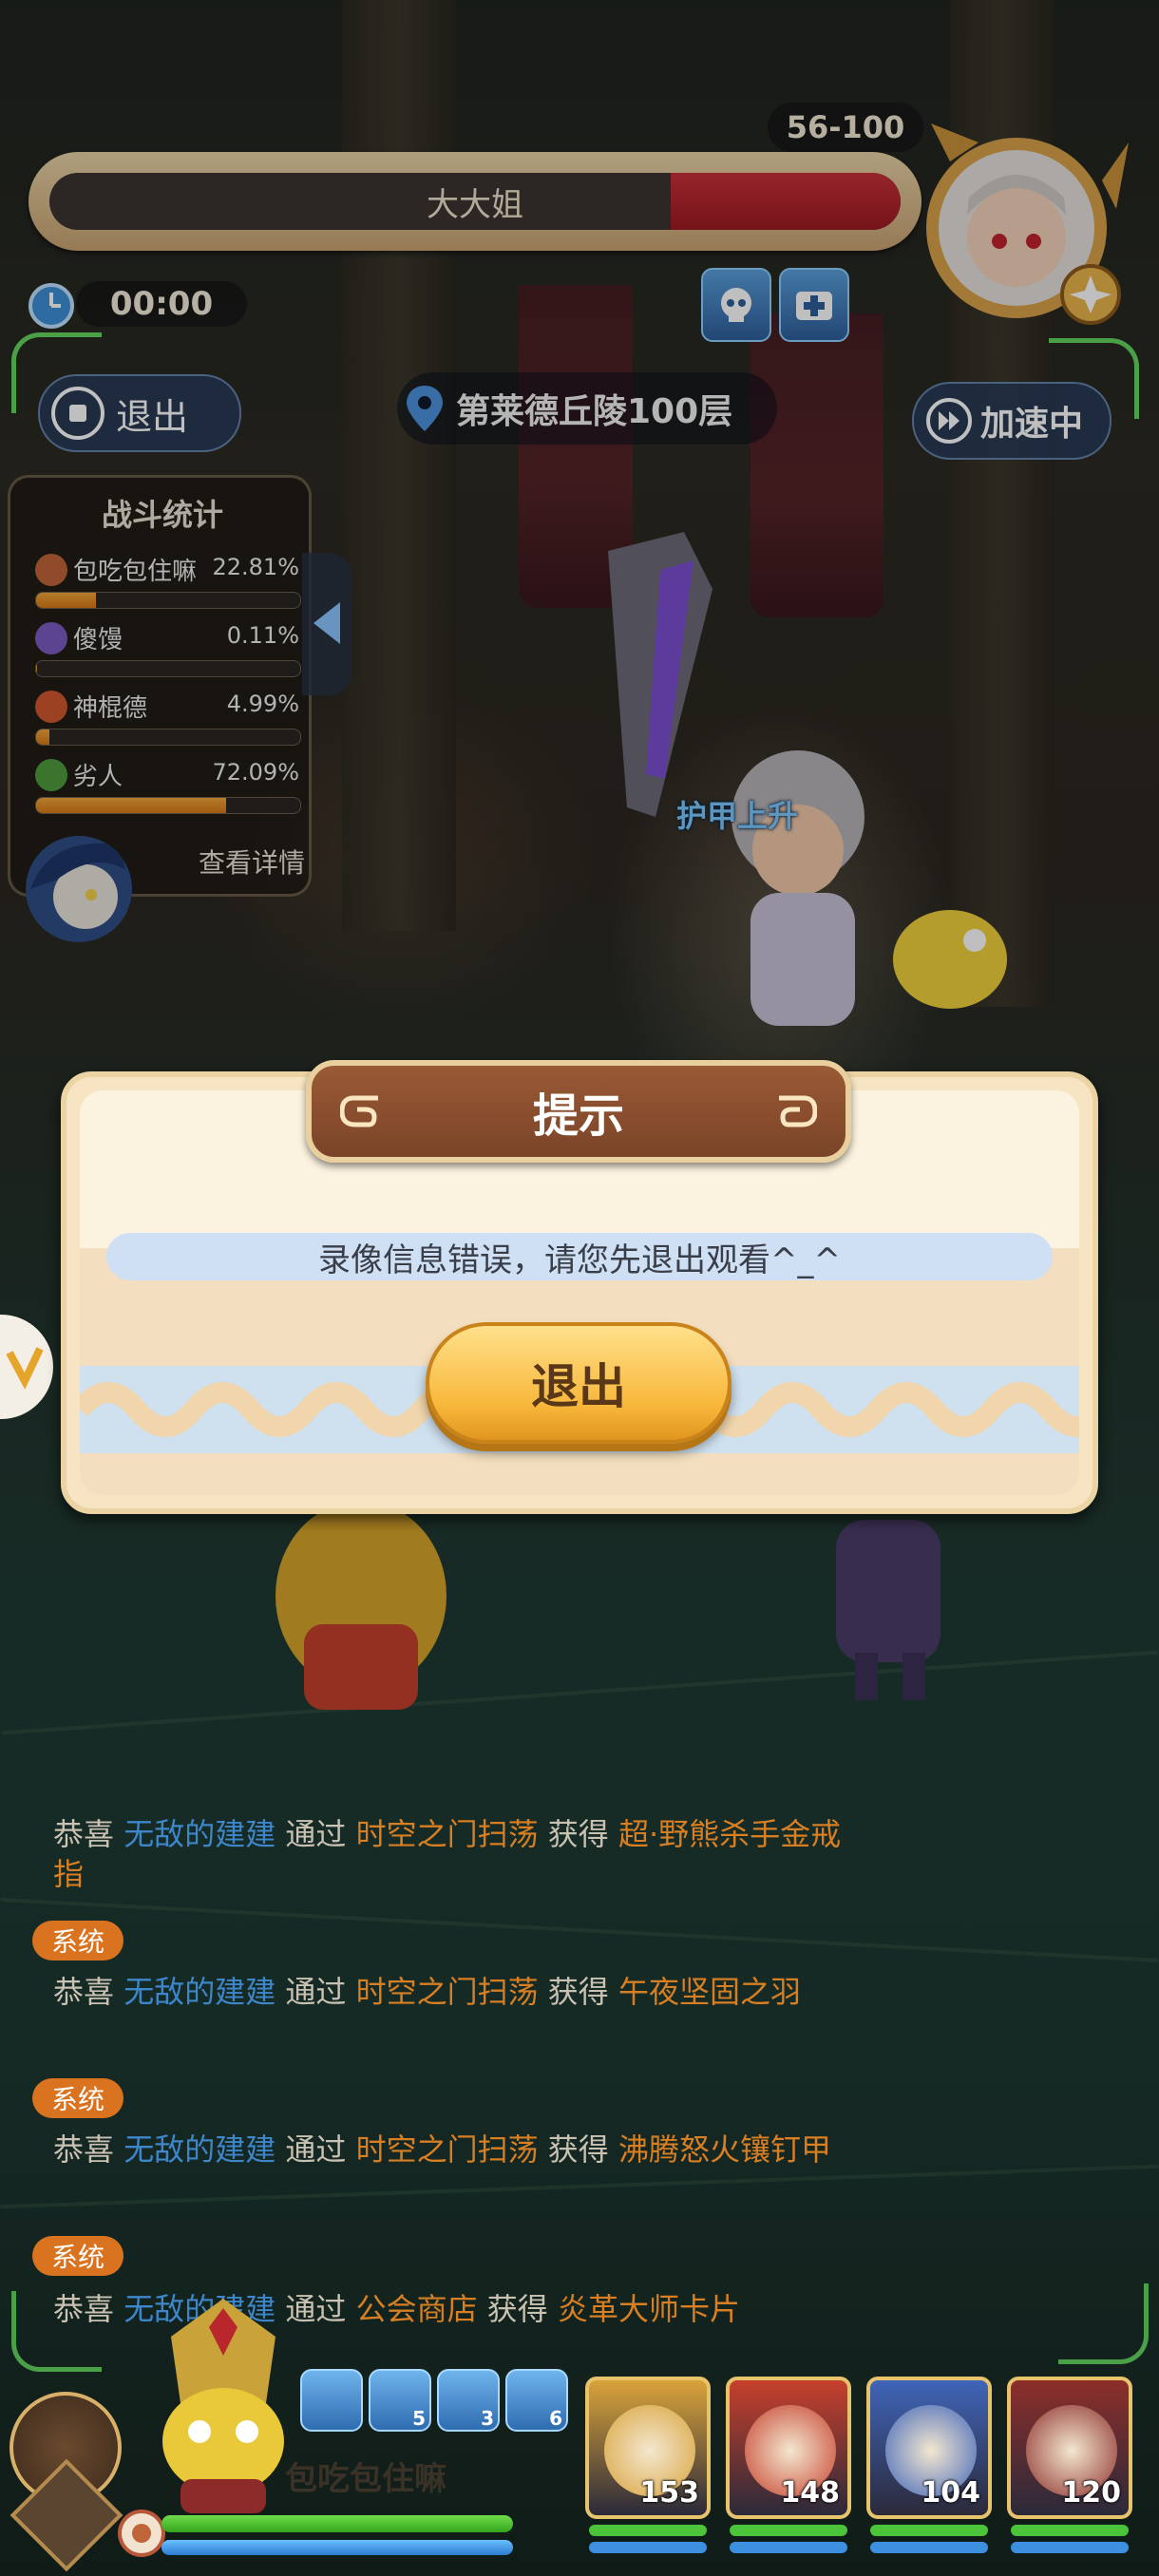 The height and width of the screenshot is (2576, 1159). What do you see at coordinates (929, 2448) in the screenshot?
I see `team-hero-card: 104` at bounding box center [929, 2448].